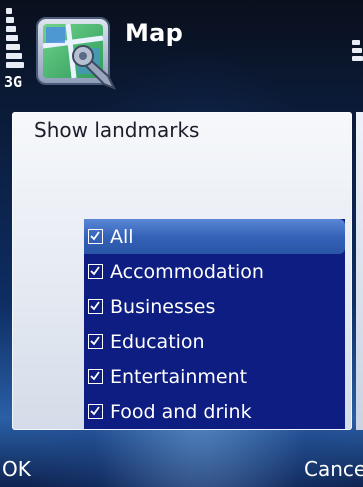 The width and height of the screenshot is (363, 487). Describe the element at coordinates (122, 236) in the screenshot. I see `list-item-label: All` at that location.